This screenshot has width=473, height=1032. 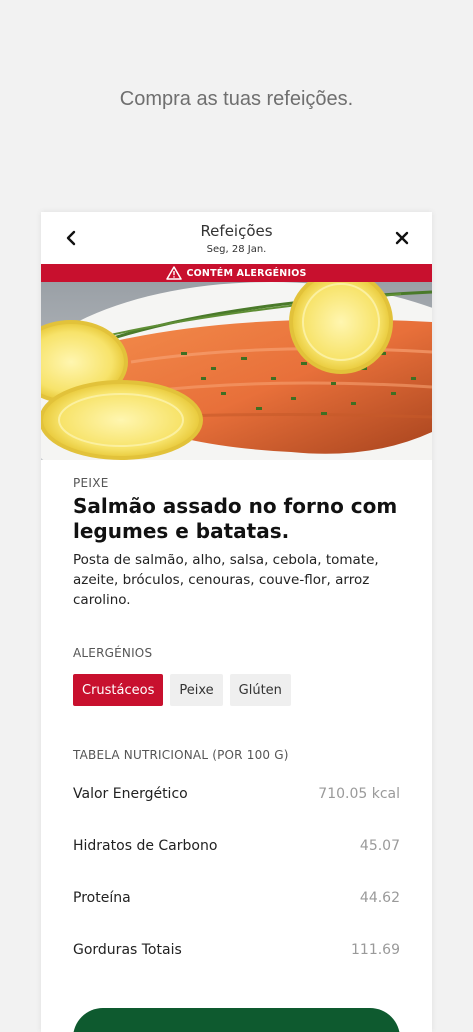 What do you see at coordinates (375, 950) in the screenshot?
I see `nutrition-value: 111.69` at bounding box center [375, 950].